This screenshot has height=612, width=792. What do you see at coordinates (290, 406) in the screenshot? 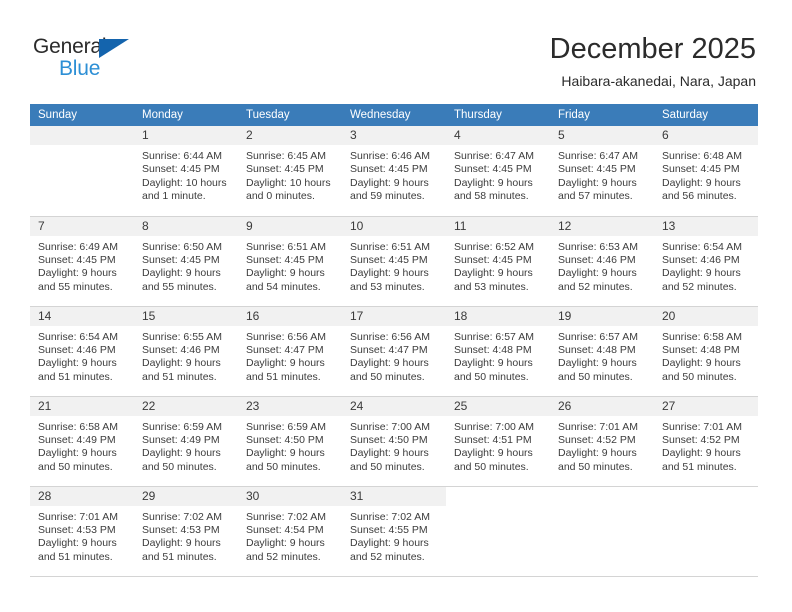
I see `day-number: 23` at bounding box center [290, 406].